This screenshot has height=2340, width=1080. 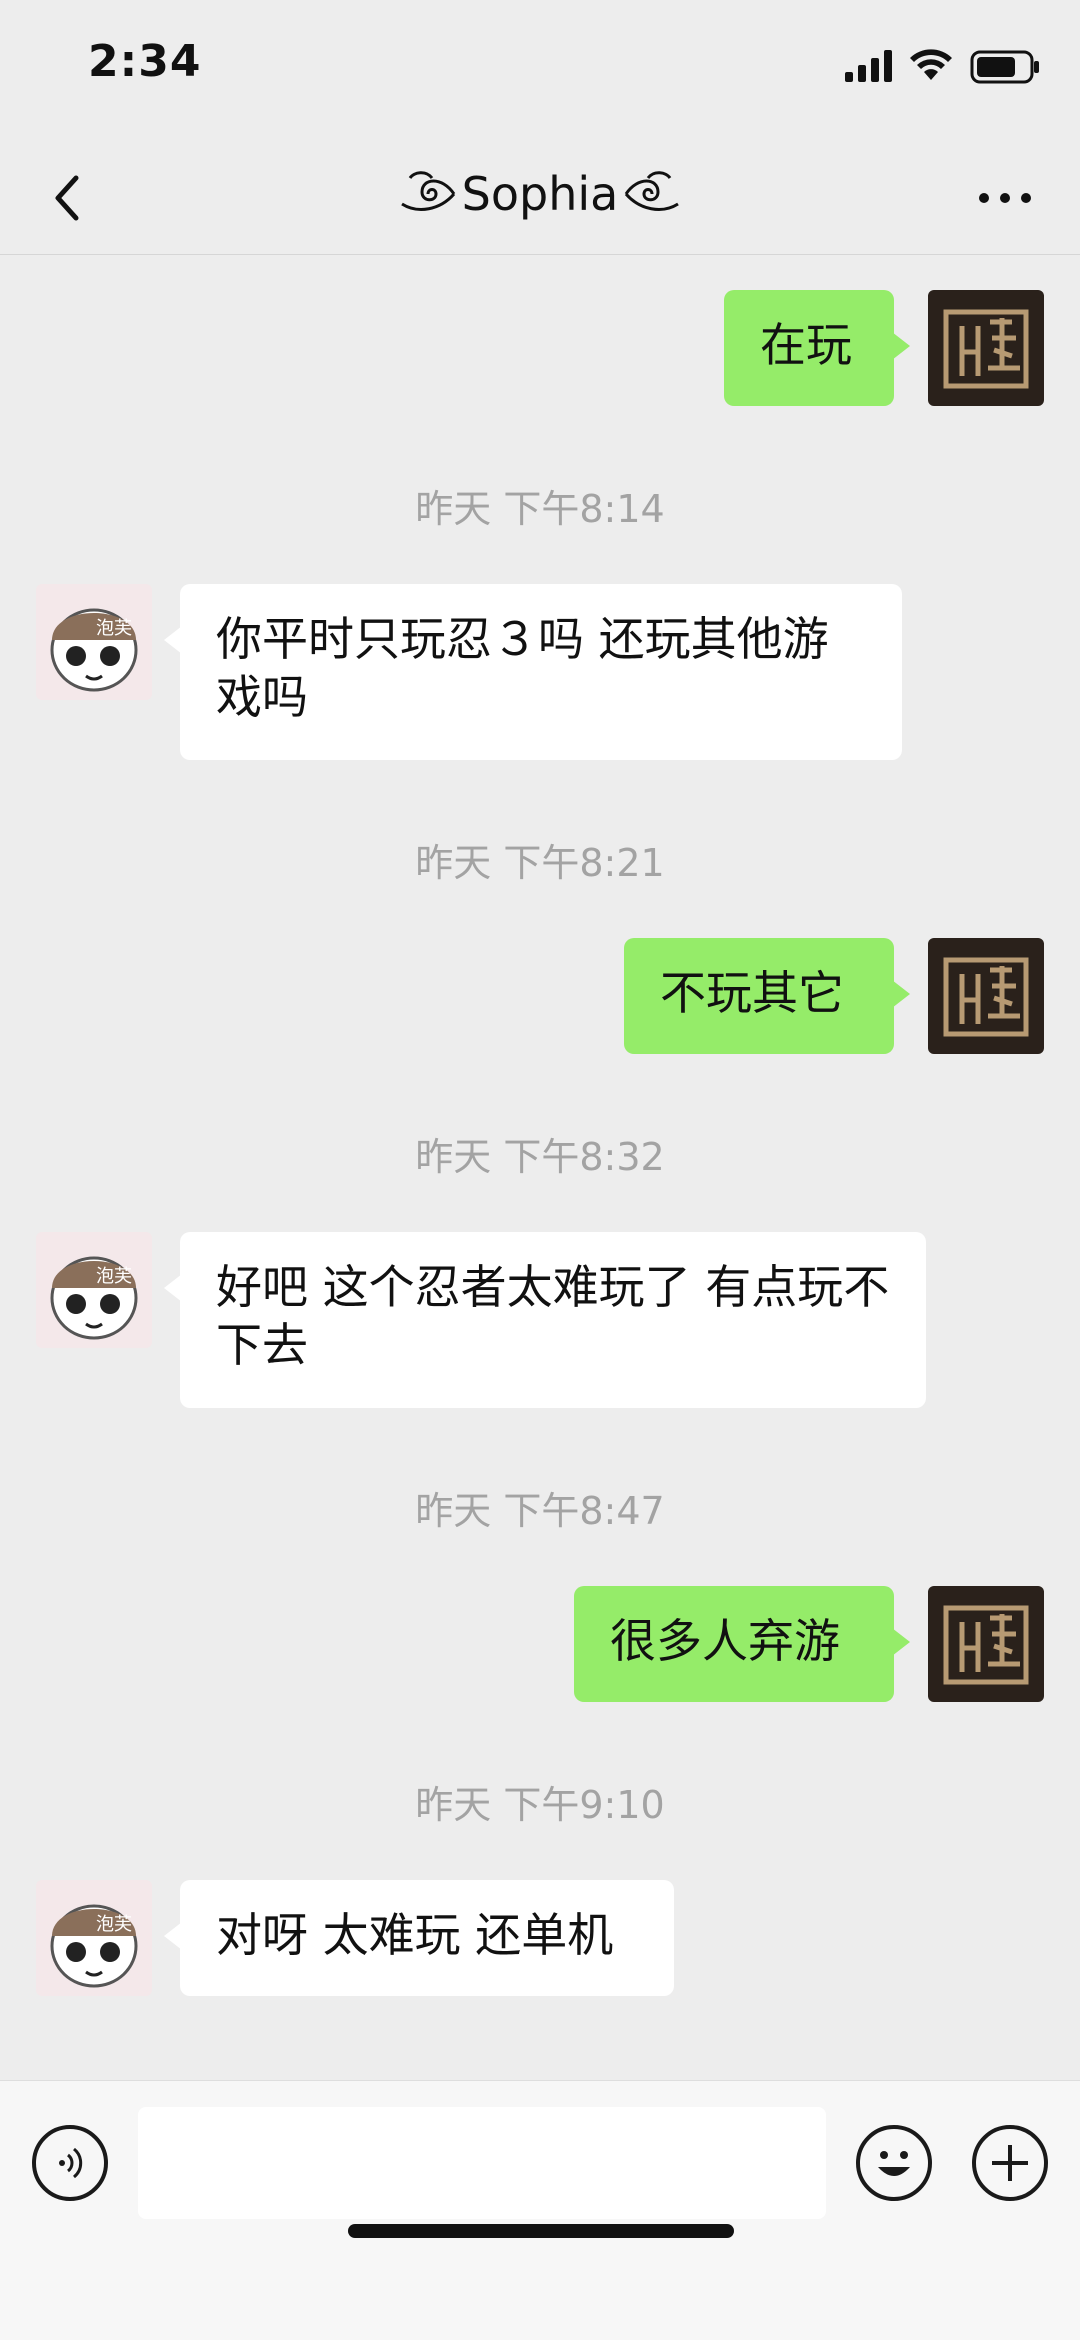 I want to click on more-options-icon, so click(x=1005, y=198).